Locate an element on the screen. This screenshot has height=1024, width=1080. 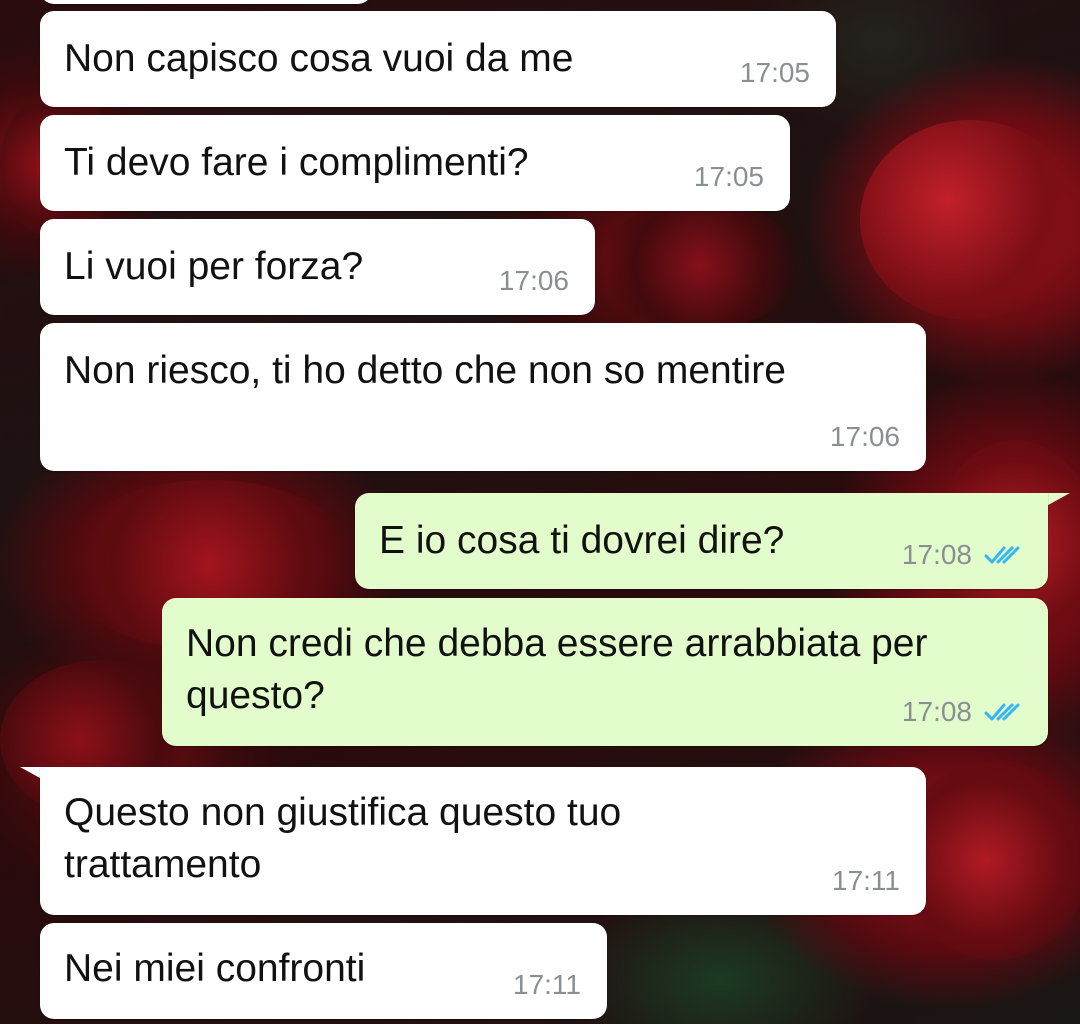
partial-message-bubble is located at coordinates (206, 2).